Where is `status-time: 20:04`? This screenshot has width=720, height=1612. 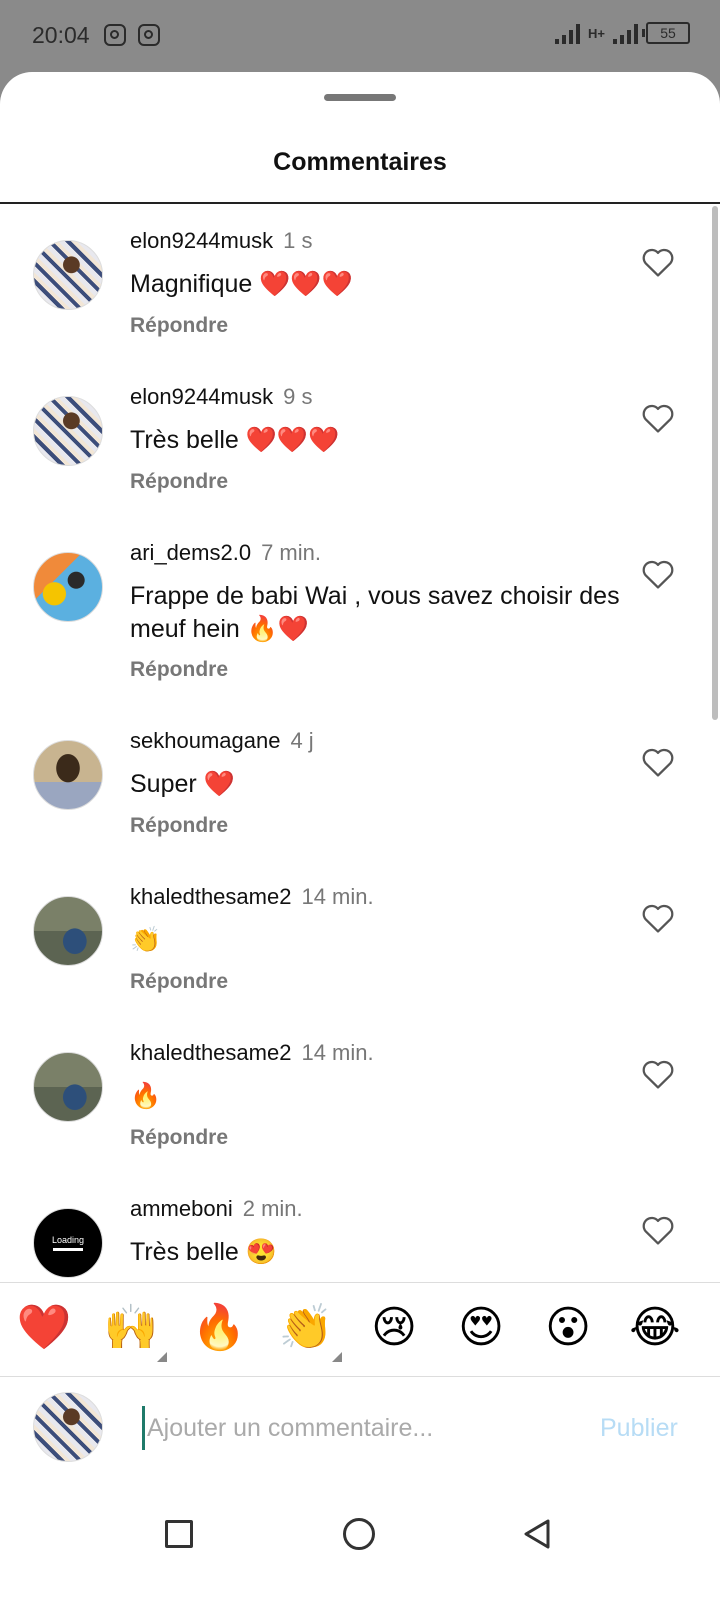
status-time: 20:04 is located at coordinates (61, 35).